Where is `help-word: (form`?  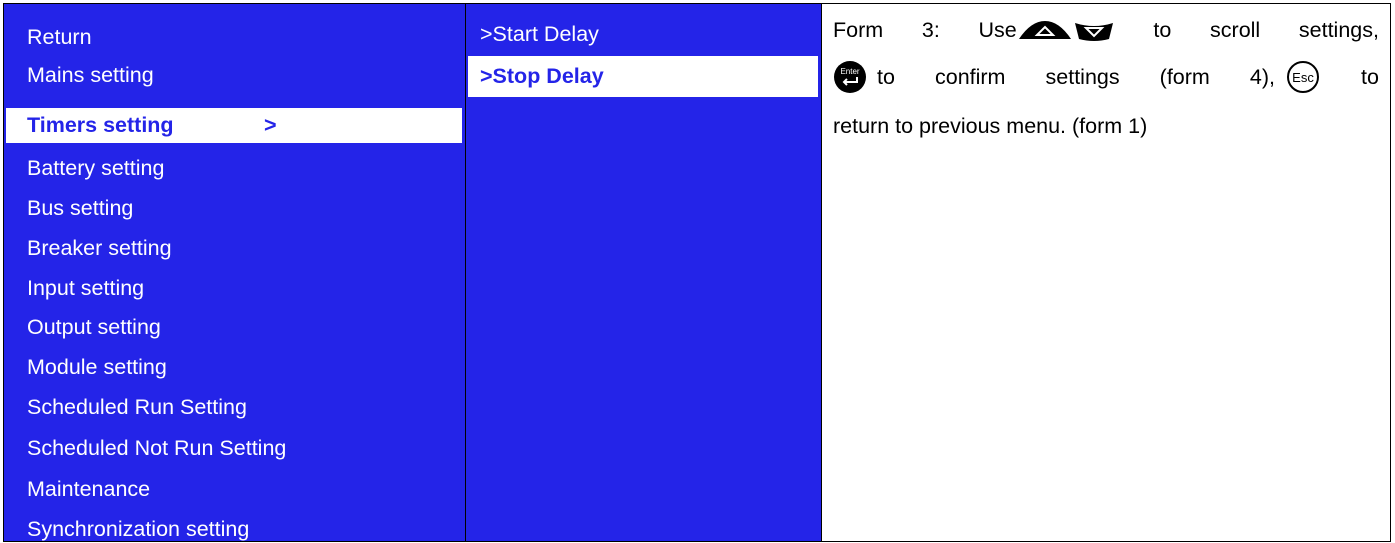
help-word: (form is located at coordinates (1184, 76).